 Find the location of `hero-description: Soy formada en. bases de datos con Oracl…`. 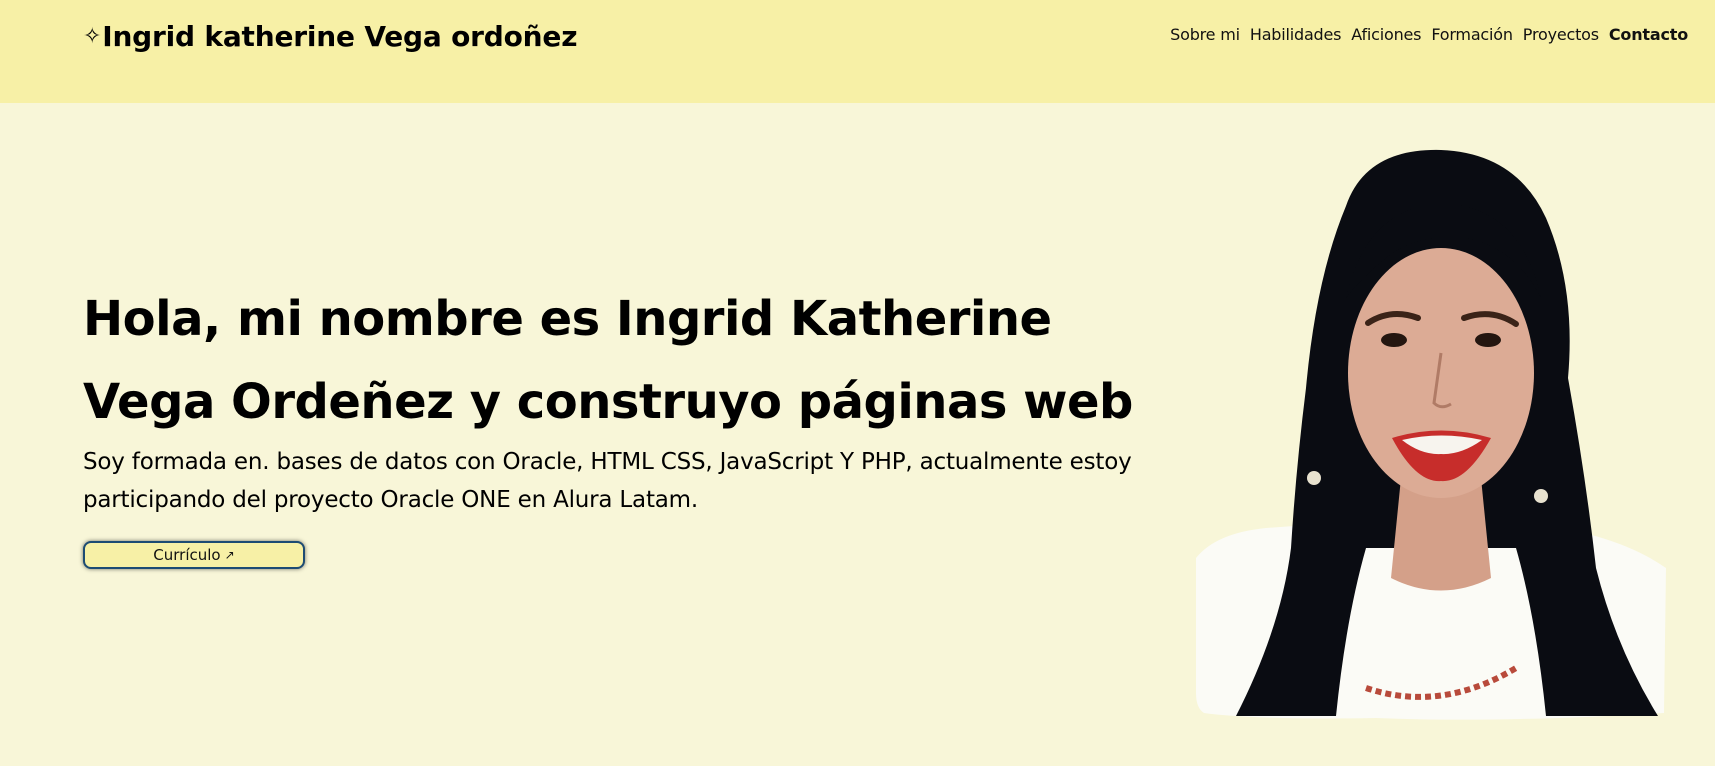

hero-description: Soy formada en. bases de datos con Oracl… is located at coordinates (607, 481).